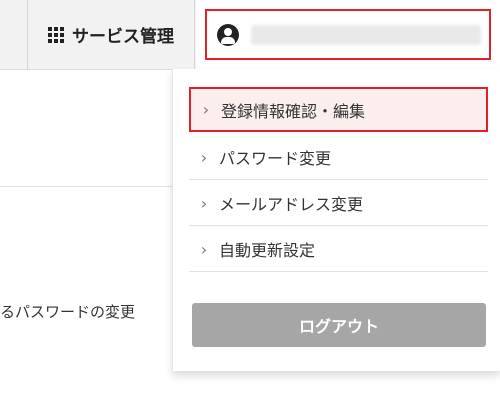  What do you see at coordinates (267, 250) in the screenshot?
I see `menu-item-label: 自動更新設定` at bounding box center [267, 250].